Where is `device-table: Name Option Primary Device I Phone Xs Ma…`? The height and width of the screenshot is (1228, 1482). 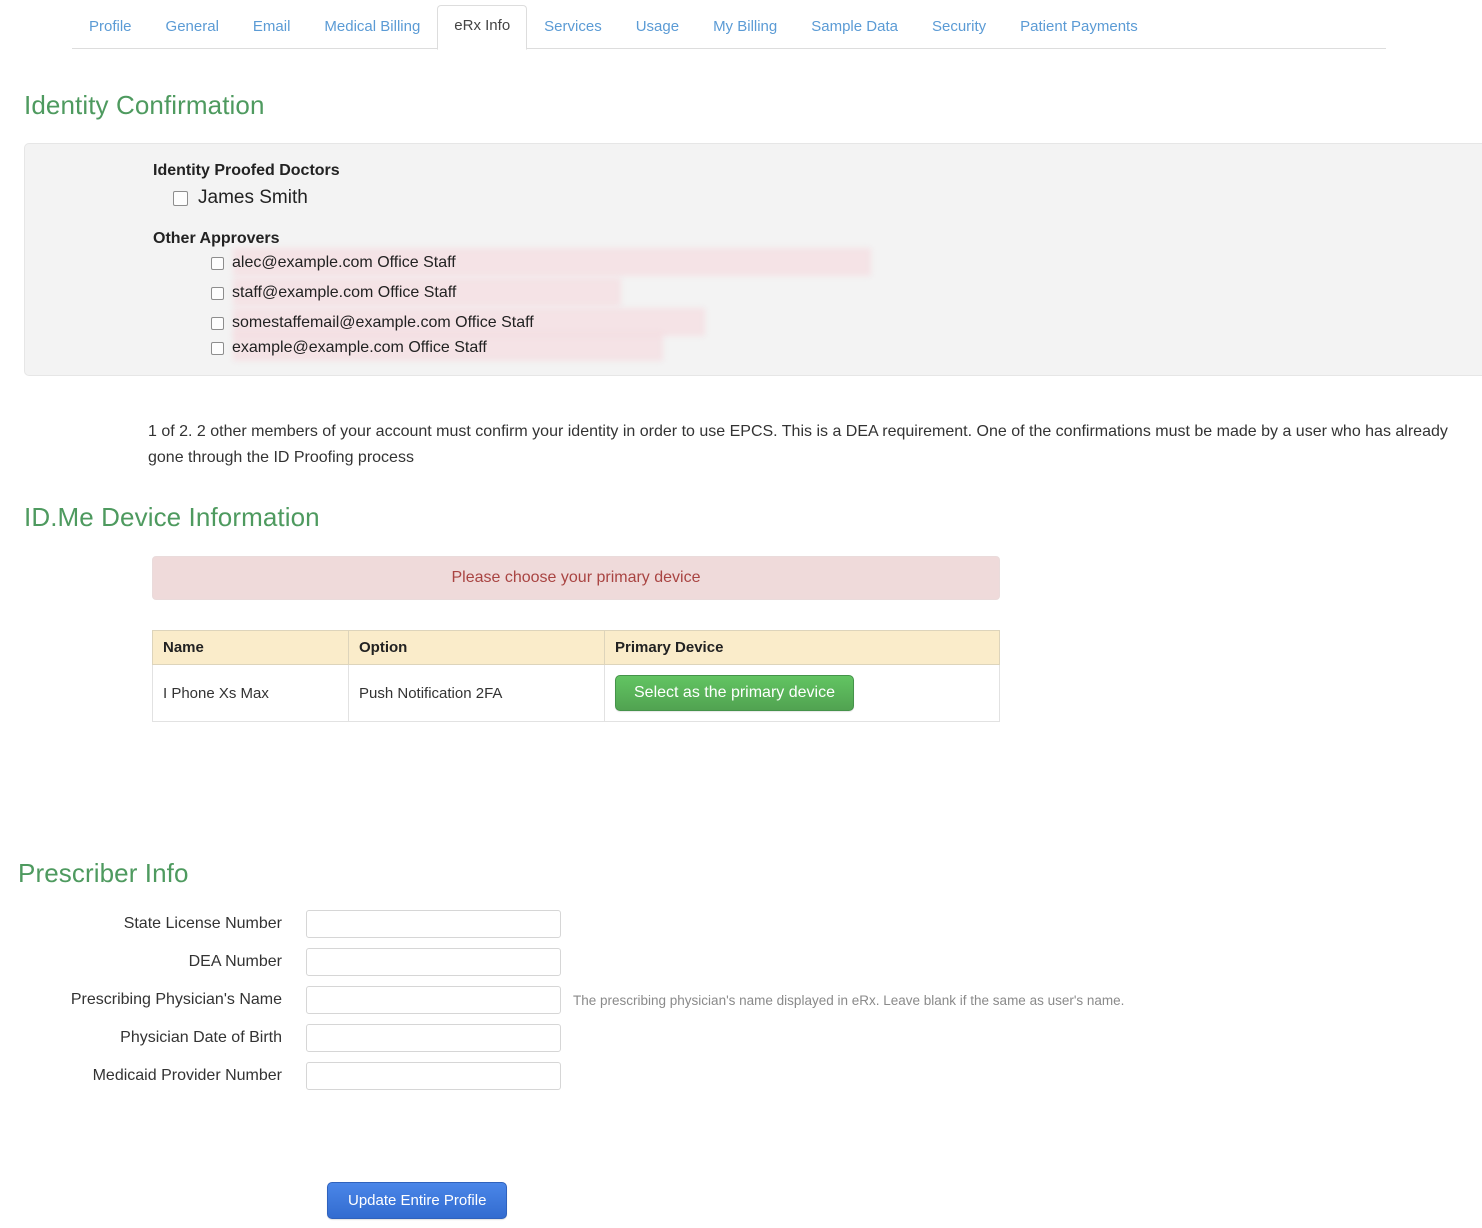 device-table: Name Option Primary Device I Phone Xs Ma… is located at coordinates (576, 676).